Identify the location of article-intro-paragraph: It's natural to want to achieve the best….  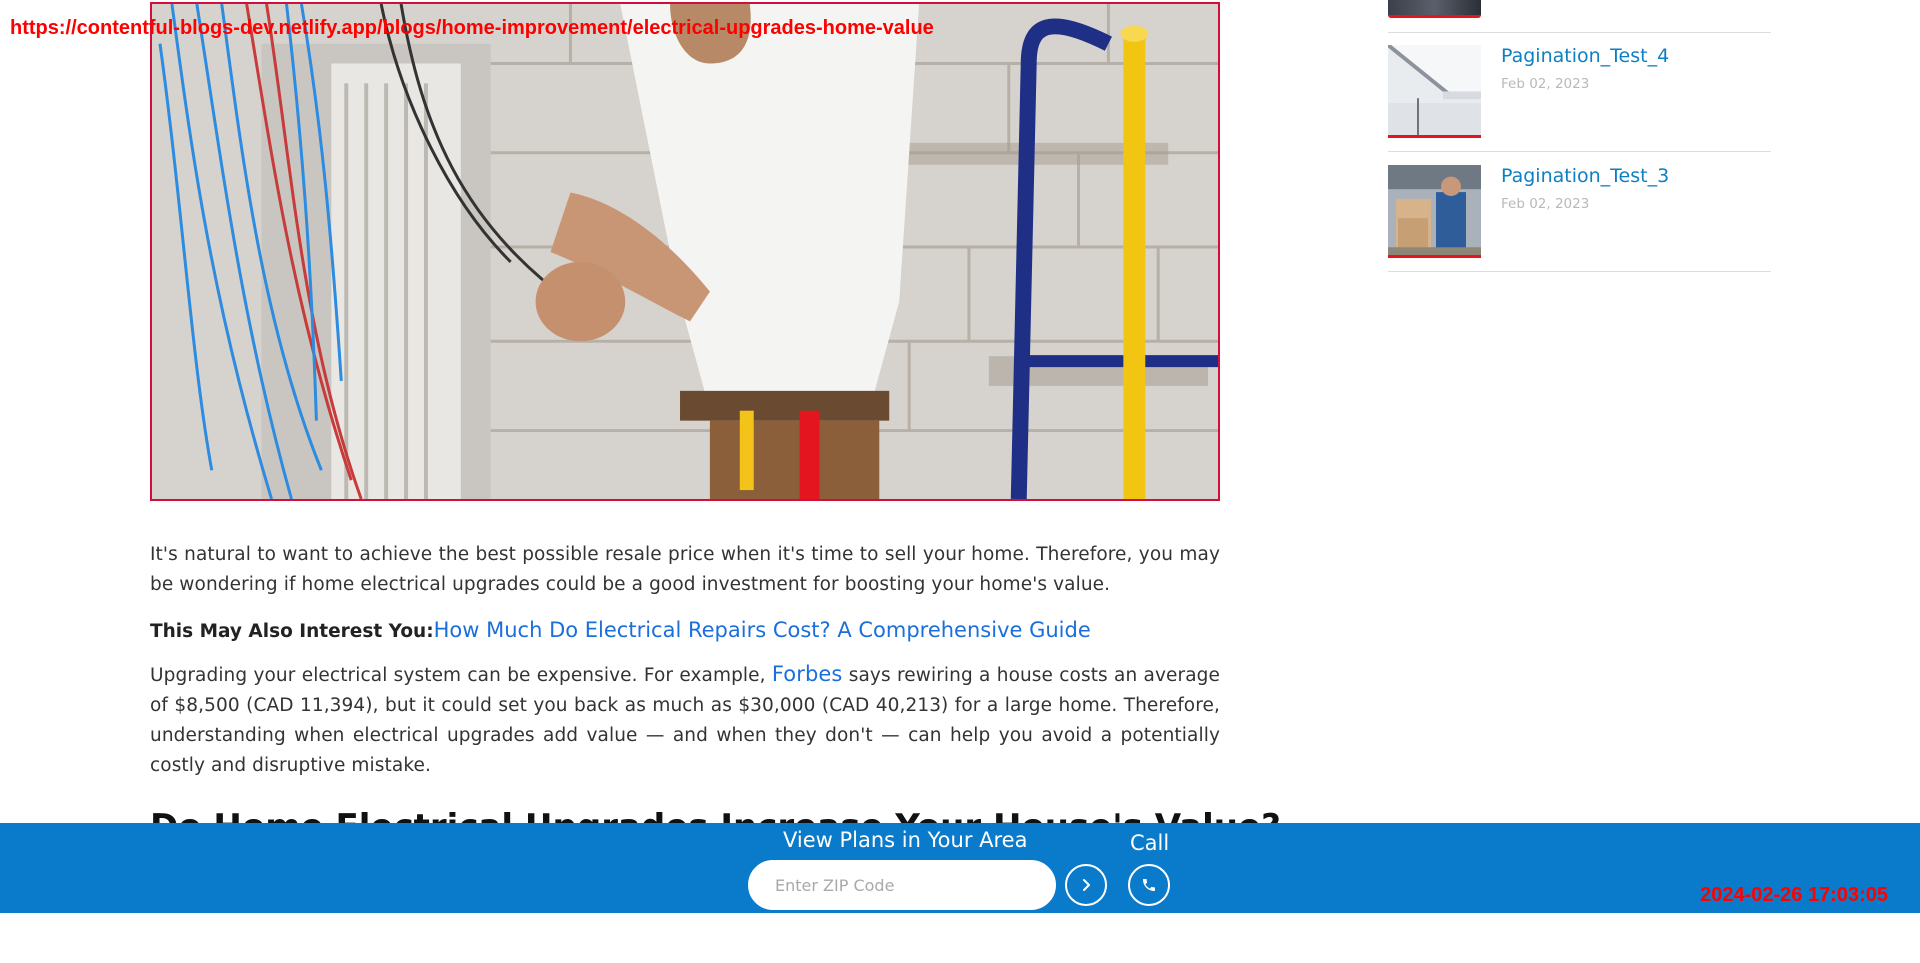
(685, 569).